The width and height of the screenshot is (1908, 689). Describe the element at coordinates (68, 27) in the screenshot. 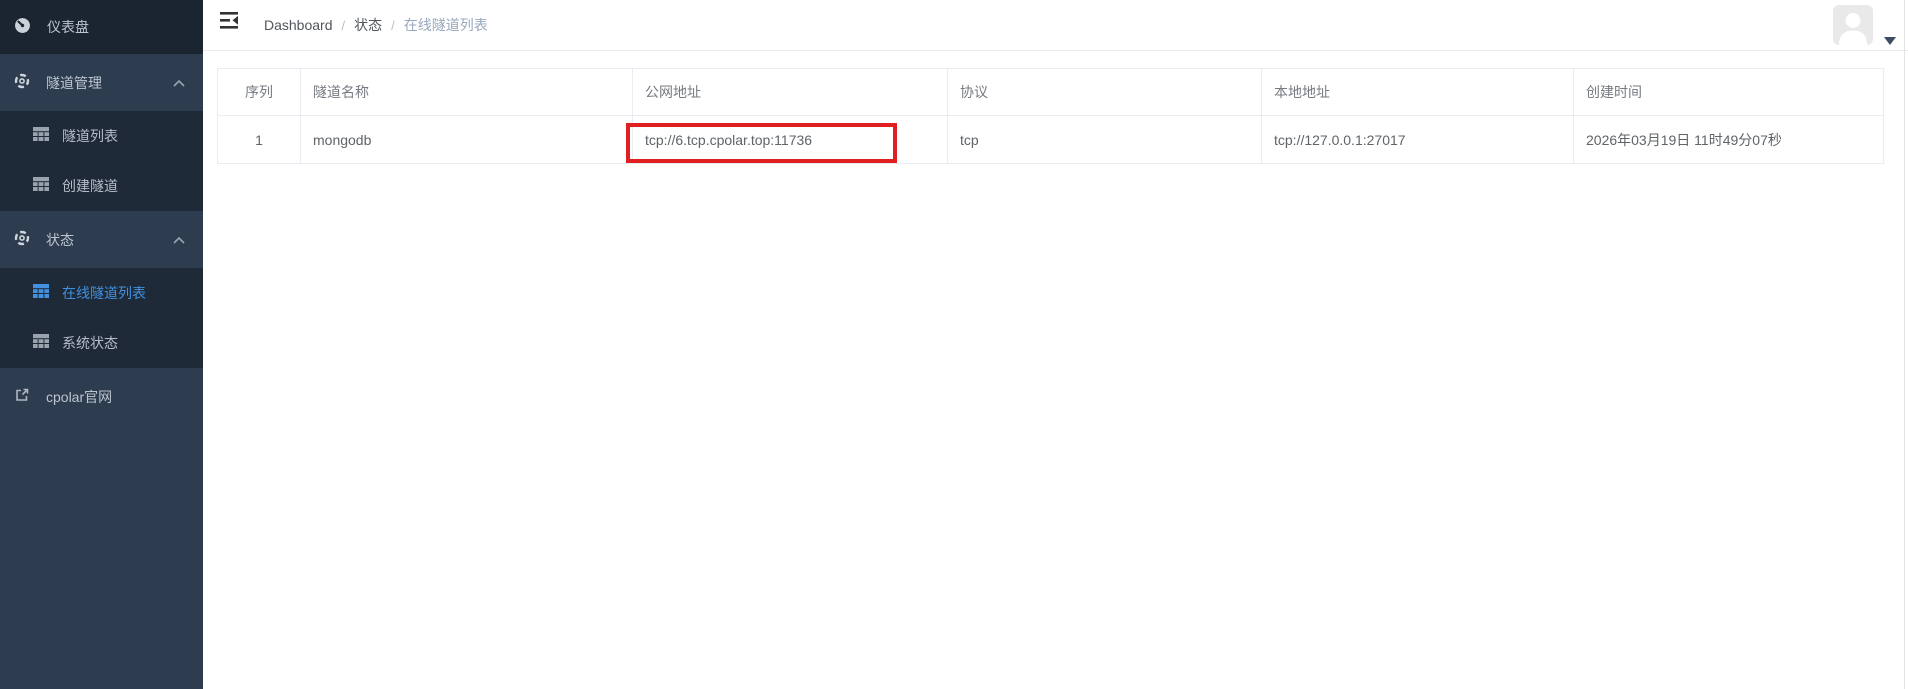

I see `sidebar-item-label: 仪表盘` at that location.